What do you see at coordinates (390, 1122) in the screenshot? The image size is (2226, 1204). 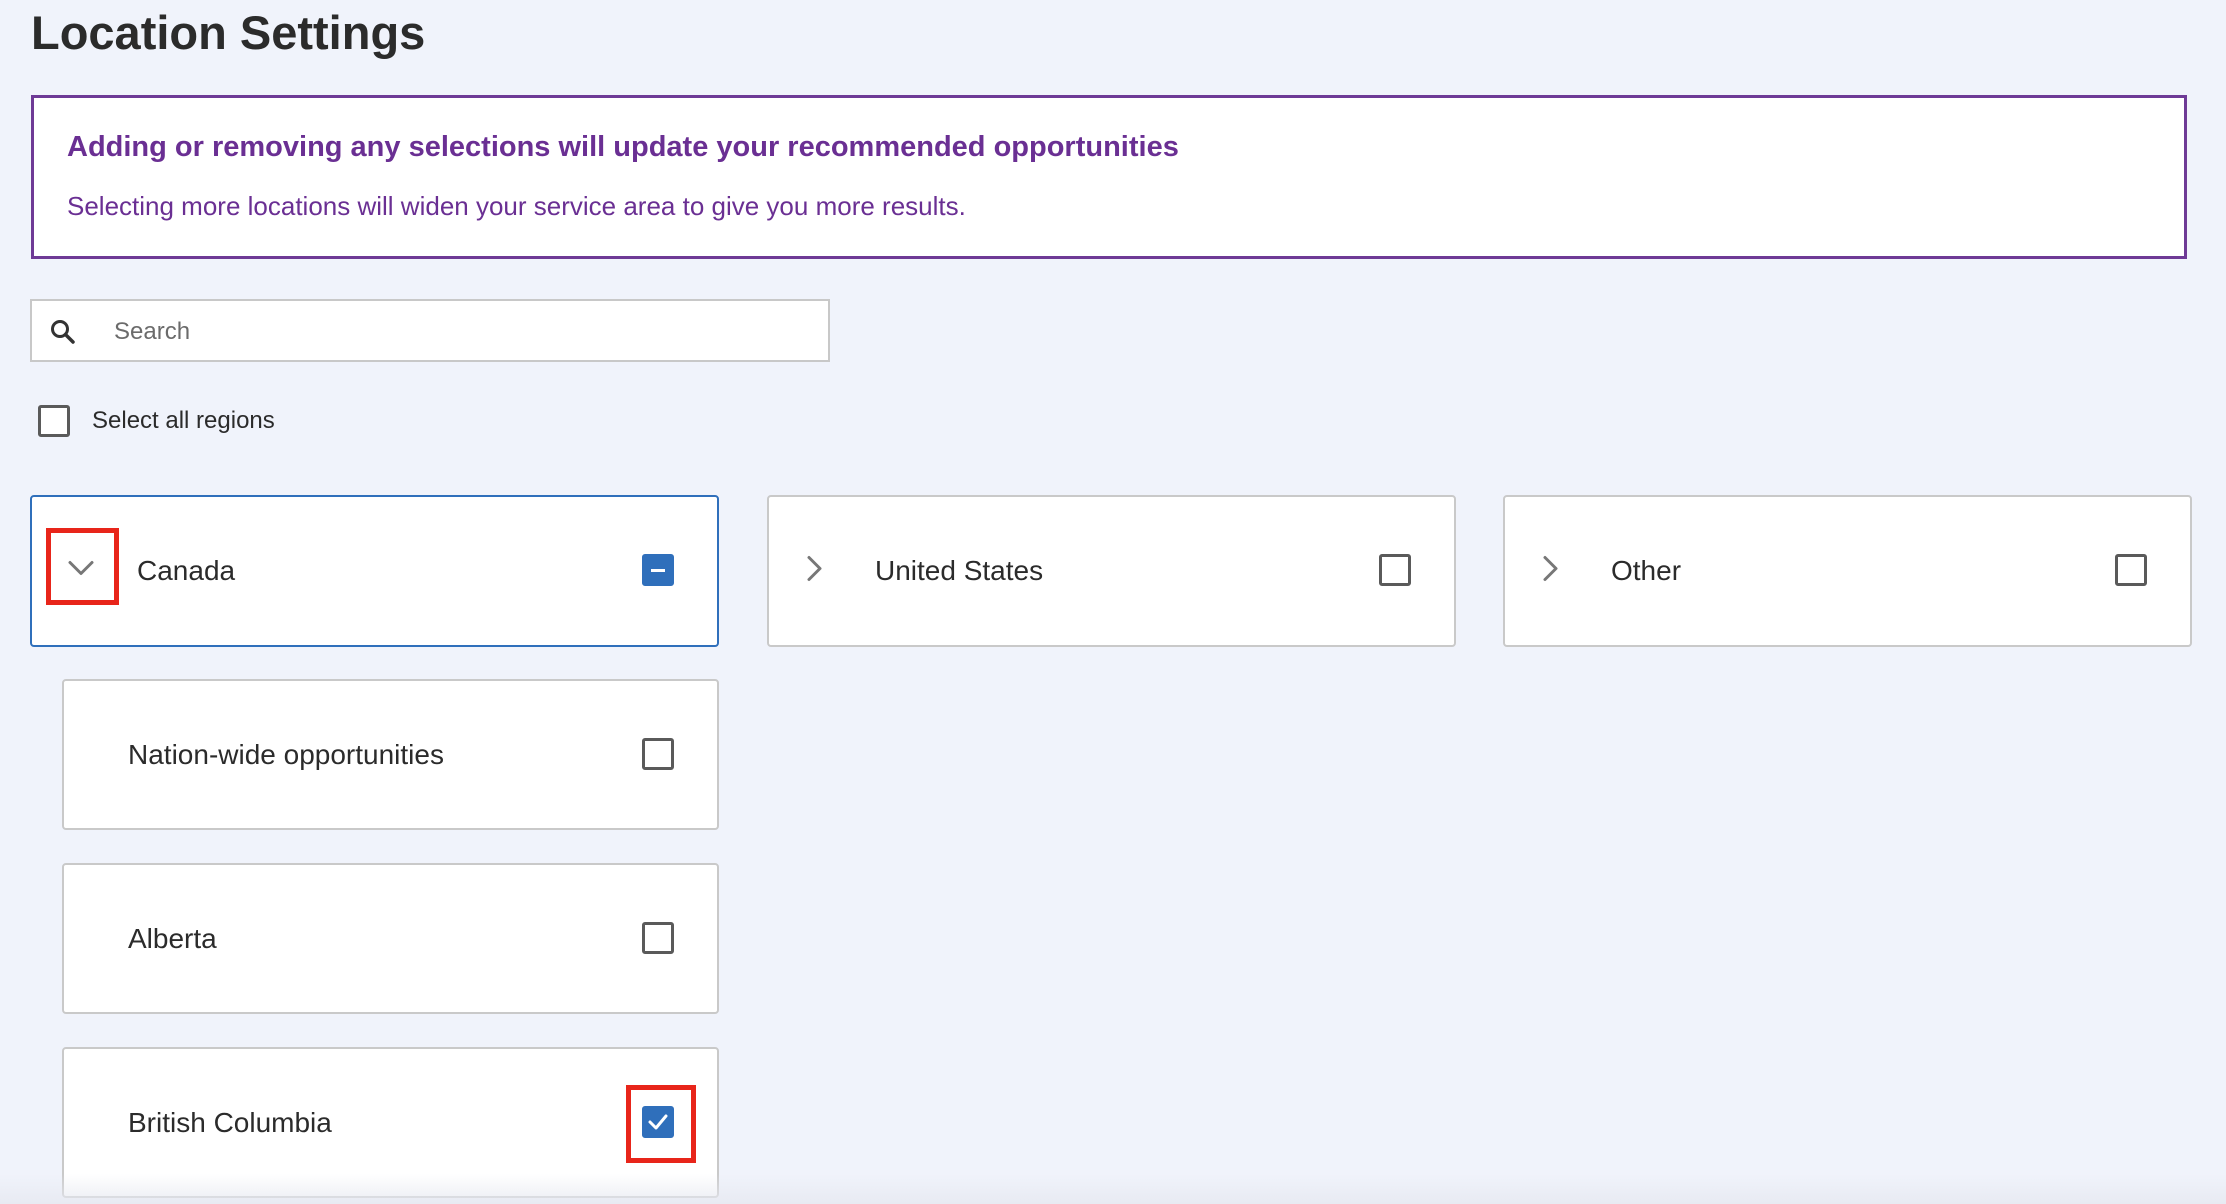 I see `subregion-card-british-columbia: British Columbia` at bounding box center [390, 1122].